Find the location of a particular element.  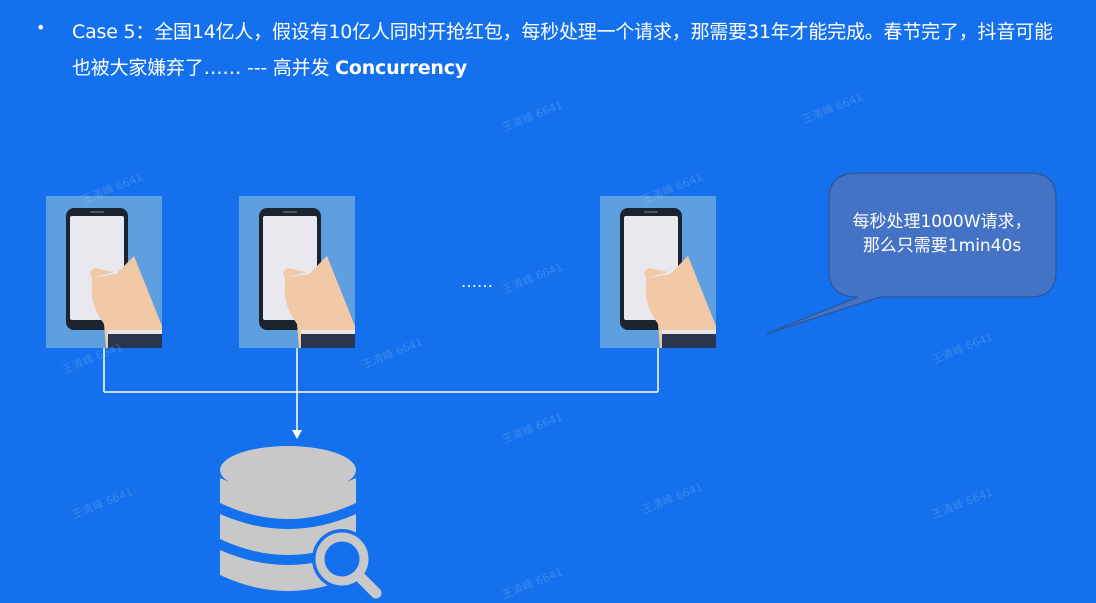

database-search-icon is located at coordinates (301, 522).